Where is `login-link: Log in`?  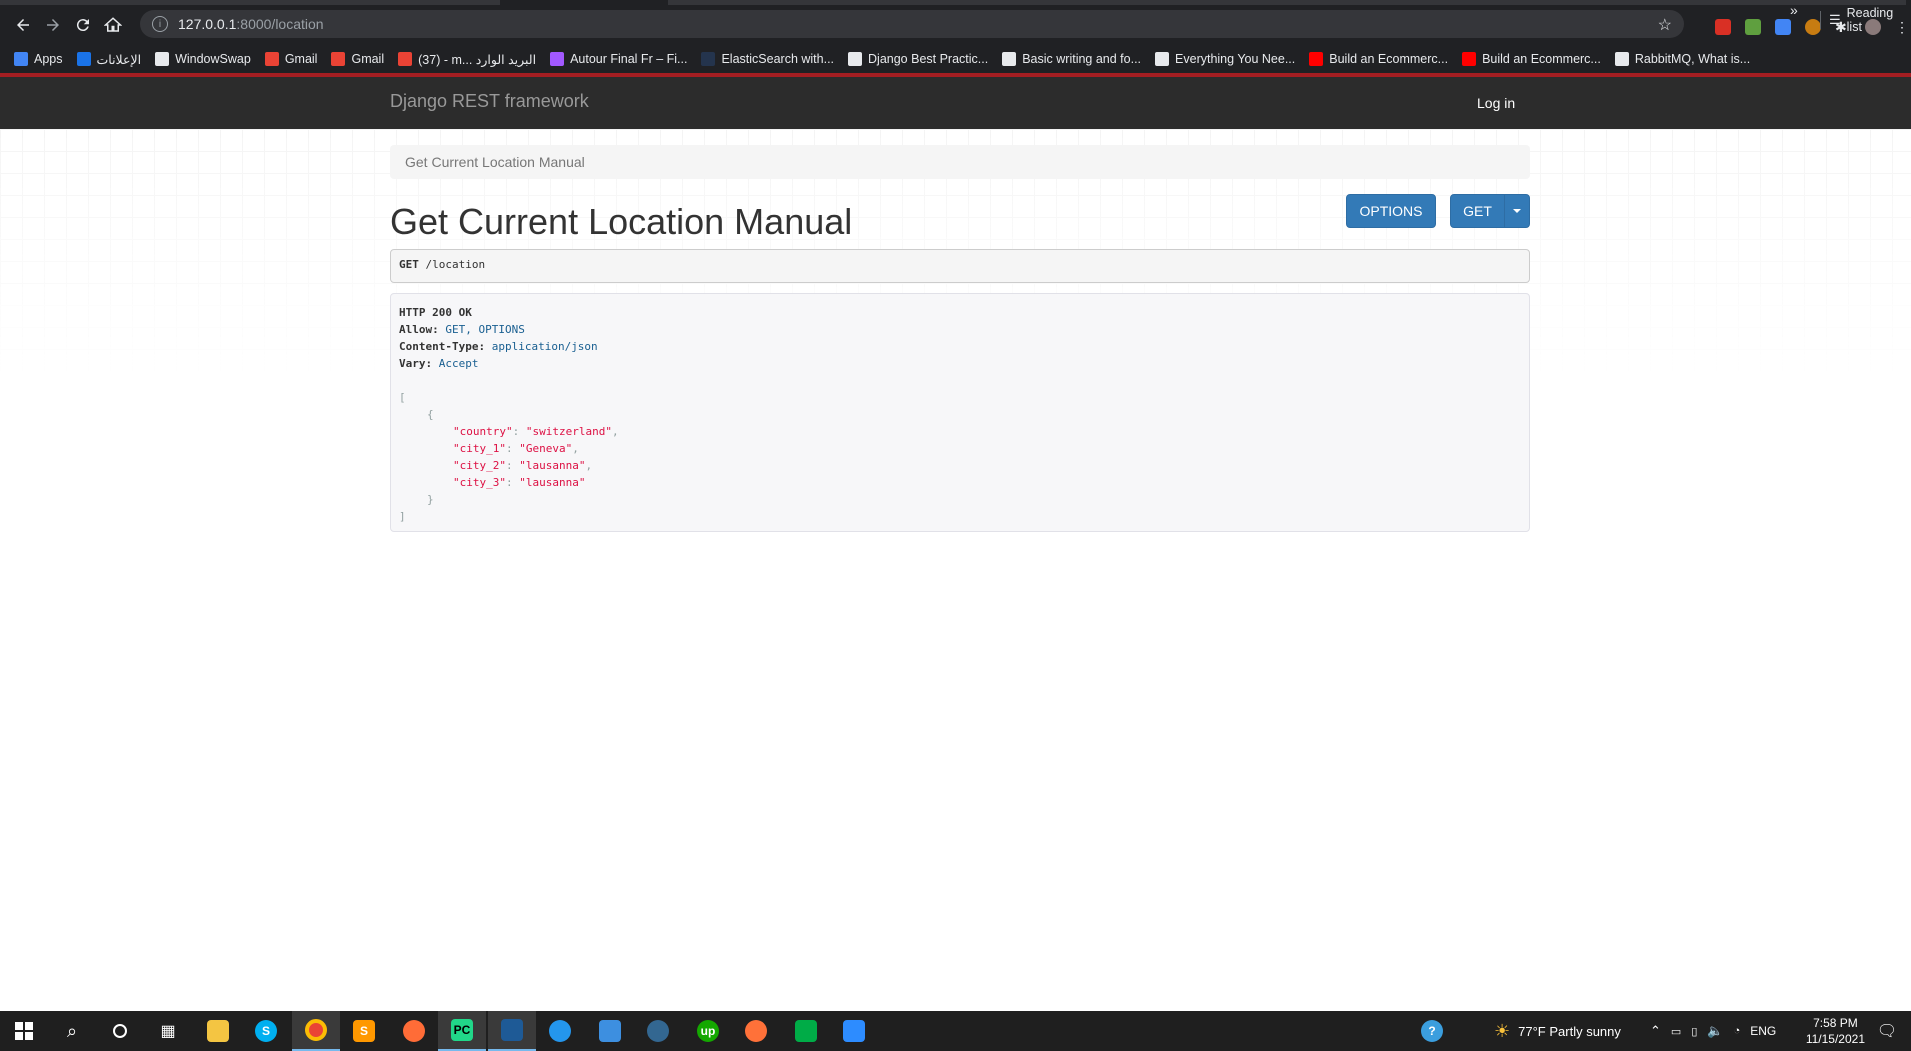
login-link: Log in is located at coordinates (1496, 103).